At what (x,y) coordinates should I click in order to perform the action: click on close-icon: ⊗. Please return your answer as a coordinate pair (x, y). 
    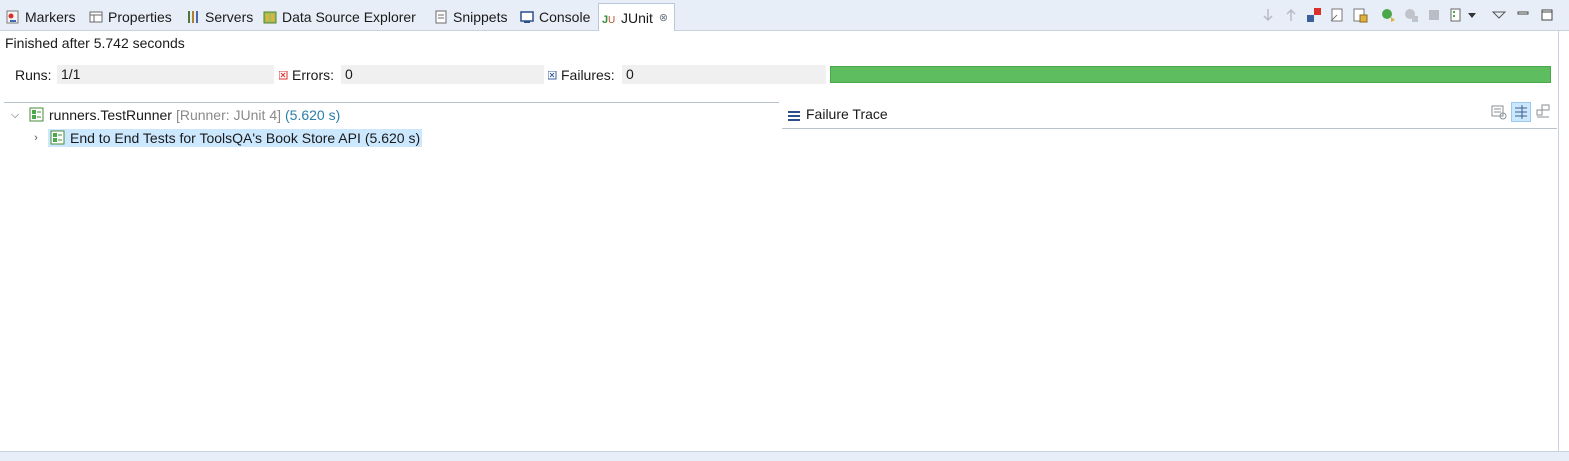
    Looking at the image, I should click on (663, 17).